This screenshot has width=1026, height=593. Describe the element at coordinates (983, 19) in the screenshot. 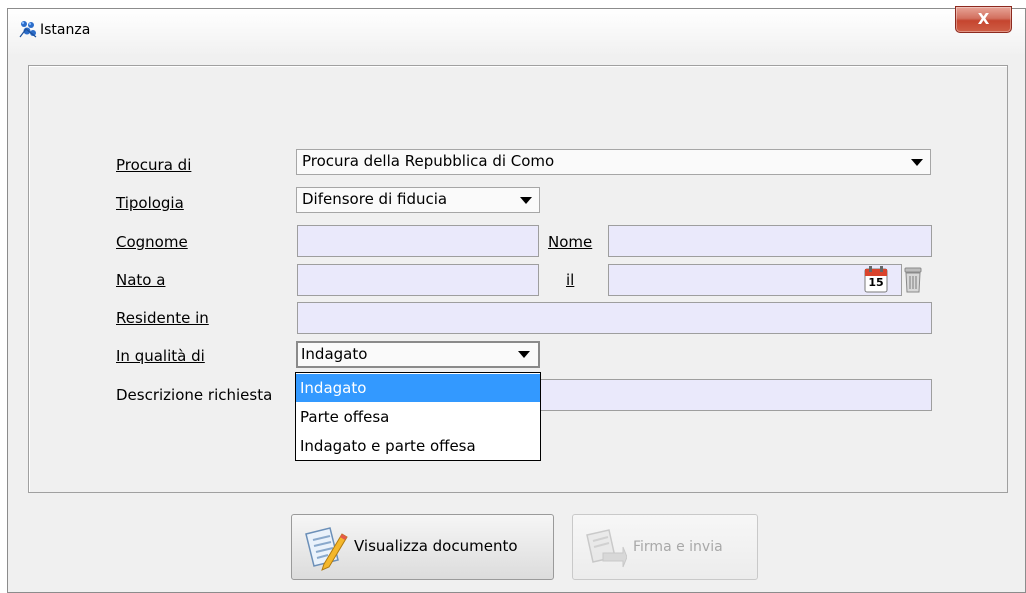

I see `close-button: X` at that location.